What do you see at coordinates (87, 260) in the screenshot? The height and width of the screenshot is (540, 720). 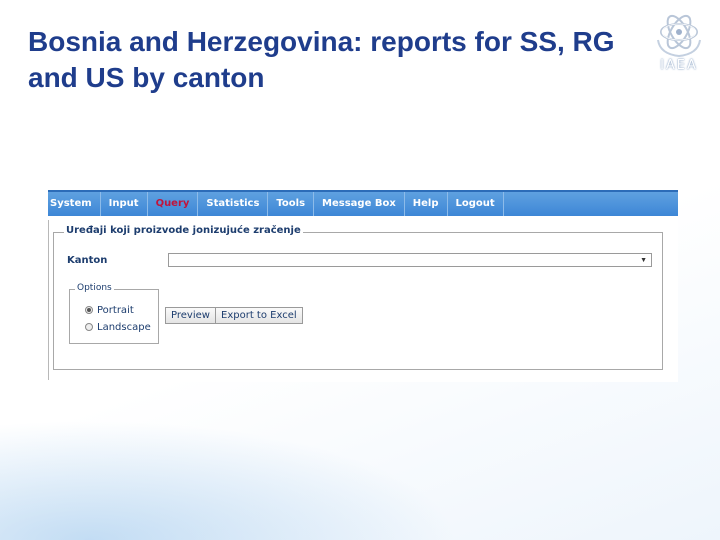 I see `kanton-label: Kanton` at bounding box center [87, 260].